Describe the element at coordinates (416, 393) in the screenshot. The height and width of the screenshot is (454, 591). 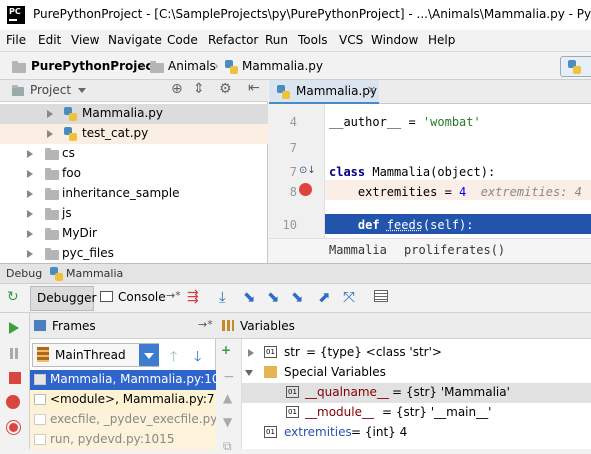
I see `variable-row: 01 __qualname__ = {str} 'Mammalia'` at that location.